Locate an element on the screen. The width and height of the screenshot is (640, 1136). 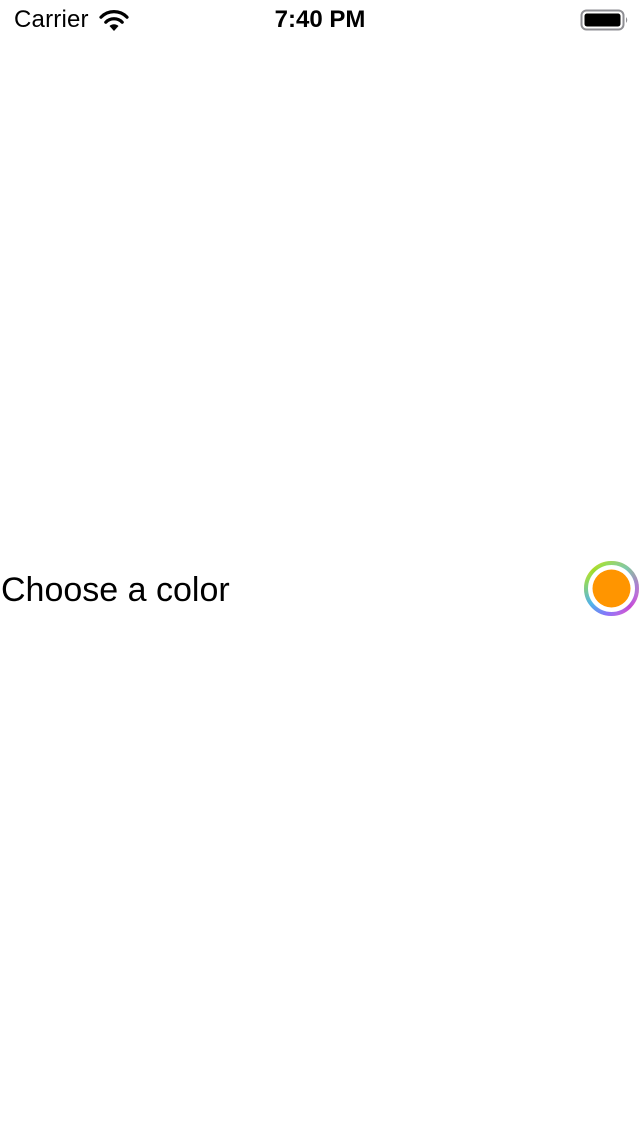
status-bar: Carrier 7:40 PM is located at coordinates (320, 20).